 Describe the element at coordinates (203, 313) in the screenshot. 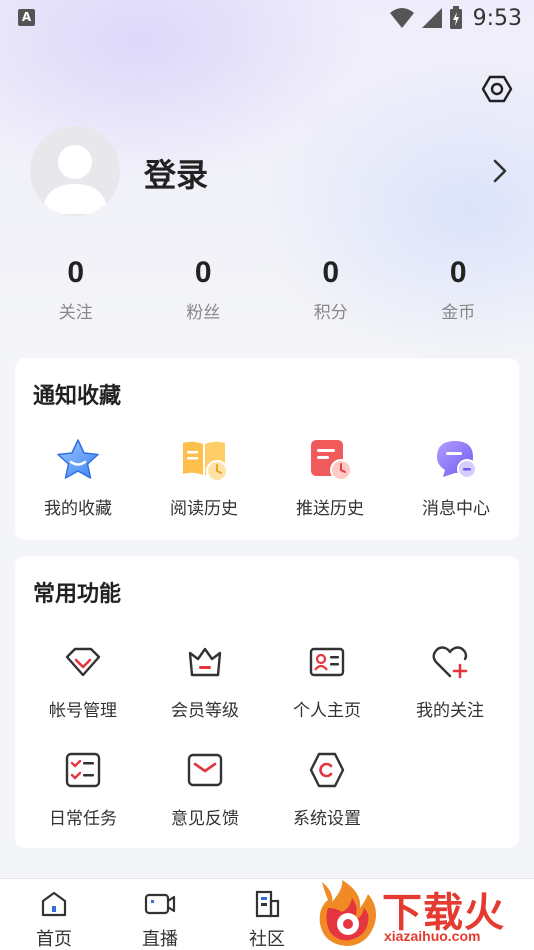

I see `stat-label: 粉丝` at that location.